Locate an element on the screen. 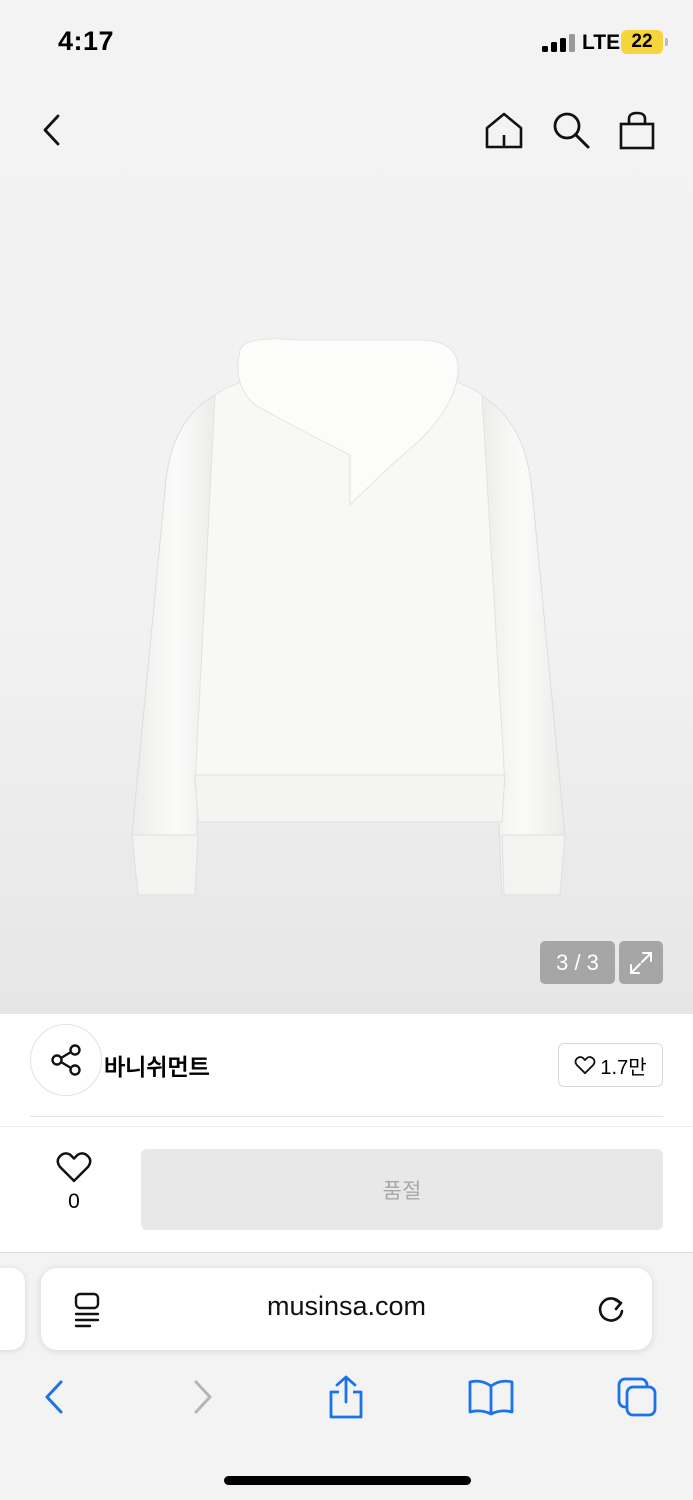  browser-share-button is located at coordinates (346, 1397).